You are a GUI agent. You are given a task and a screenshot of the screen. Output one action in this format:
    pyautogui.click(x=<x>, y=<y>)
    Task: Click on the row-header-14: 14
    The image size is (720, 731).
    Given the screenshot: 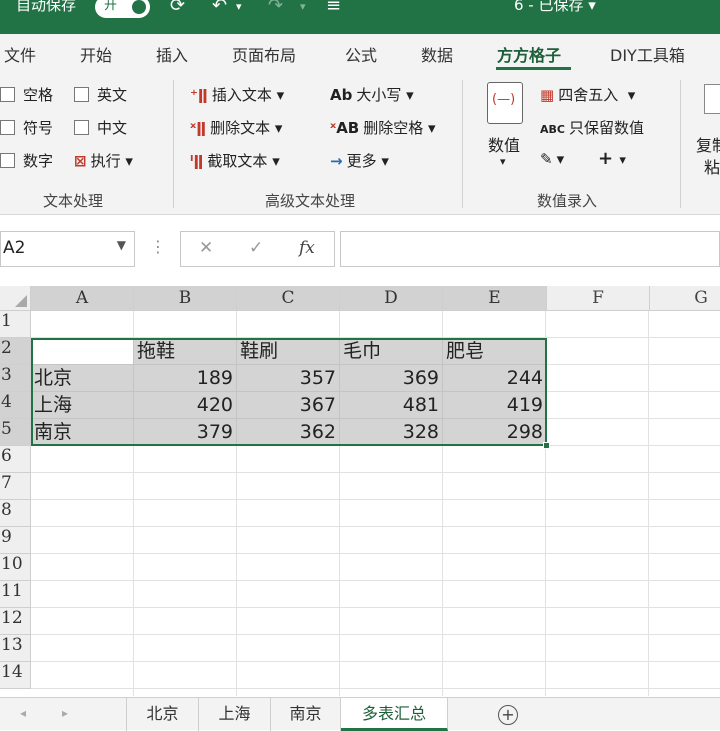 What is the action you would take?
    pyautogui.click(x=15, y=675)
    